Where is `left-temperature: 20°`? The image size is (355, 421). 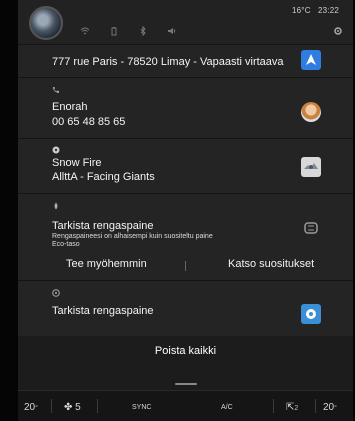
left-temperature: 20° is located at coordinates (31, 407).